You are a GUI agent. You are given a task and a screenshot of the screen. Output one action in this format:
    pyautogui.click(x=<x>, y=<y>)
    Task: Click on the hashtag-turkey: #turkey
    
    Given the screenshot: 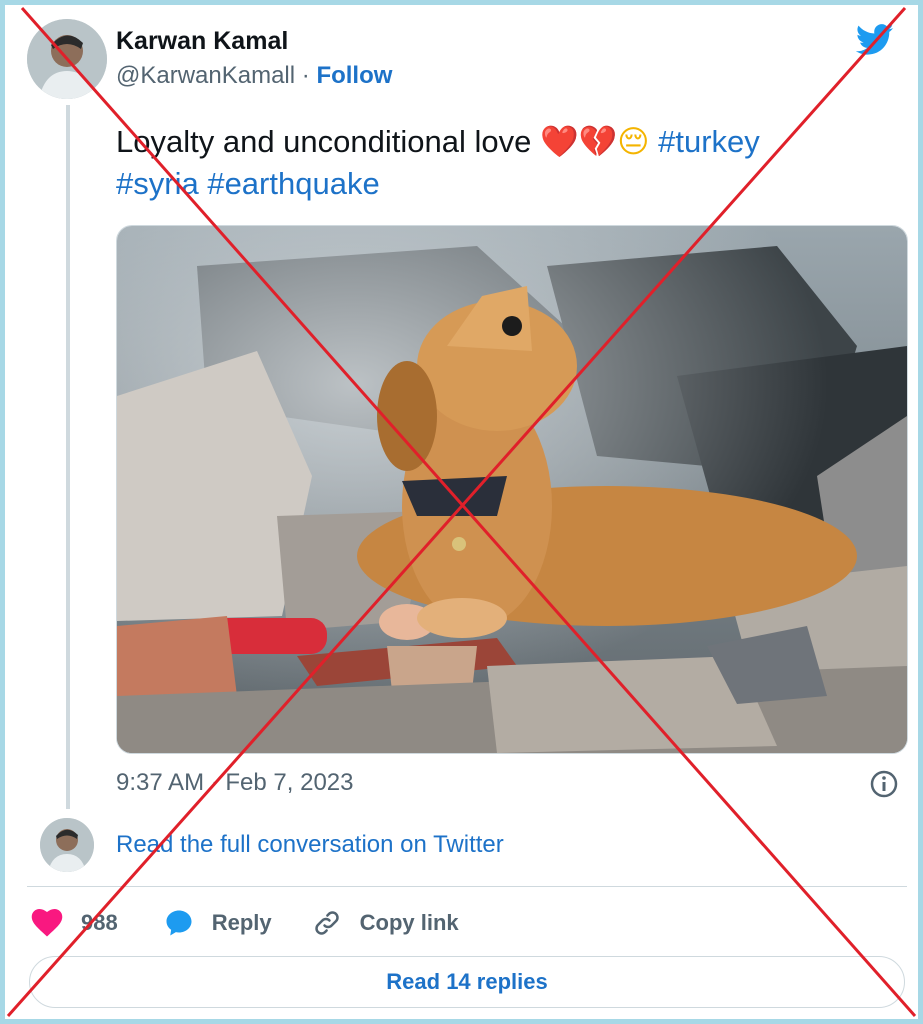 What is the action you would take?
    pyautogui.click(x=709, y=141)
    